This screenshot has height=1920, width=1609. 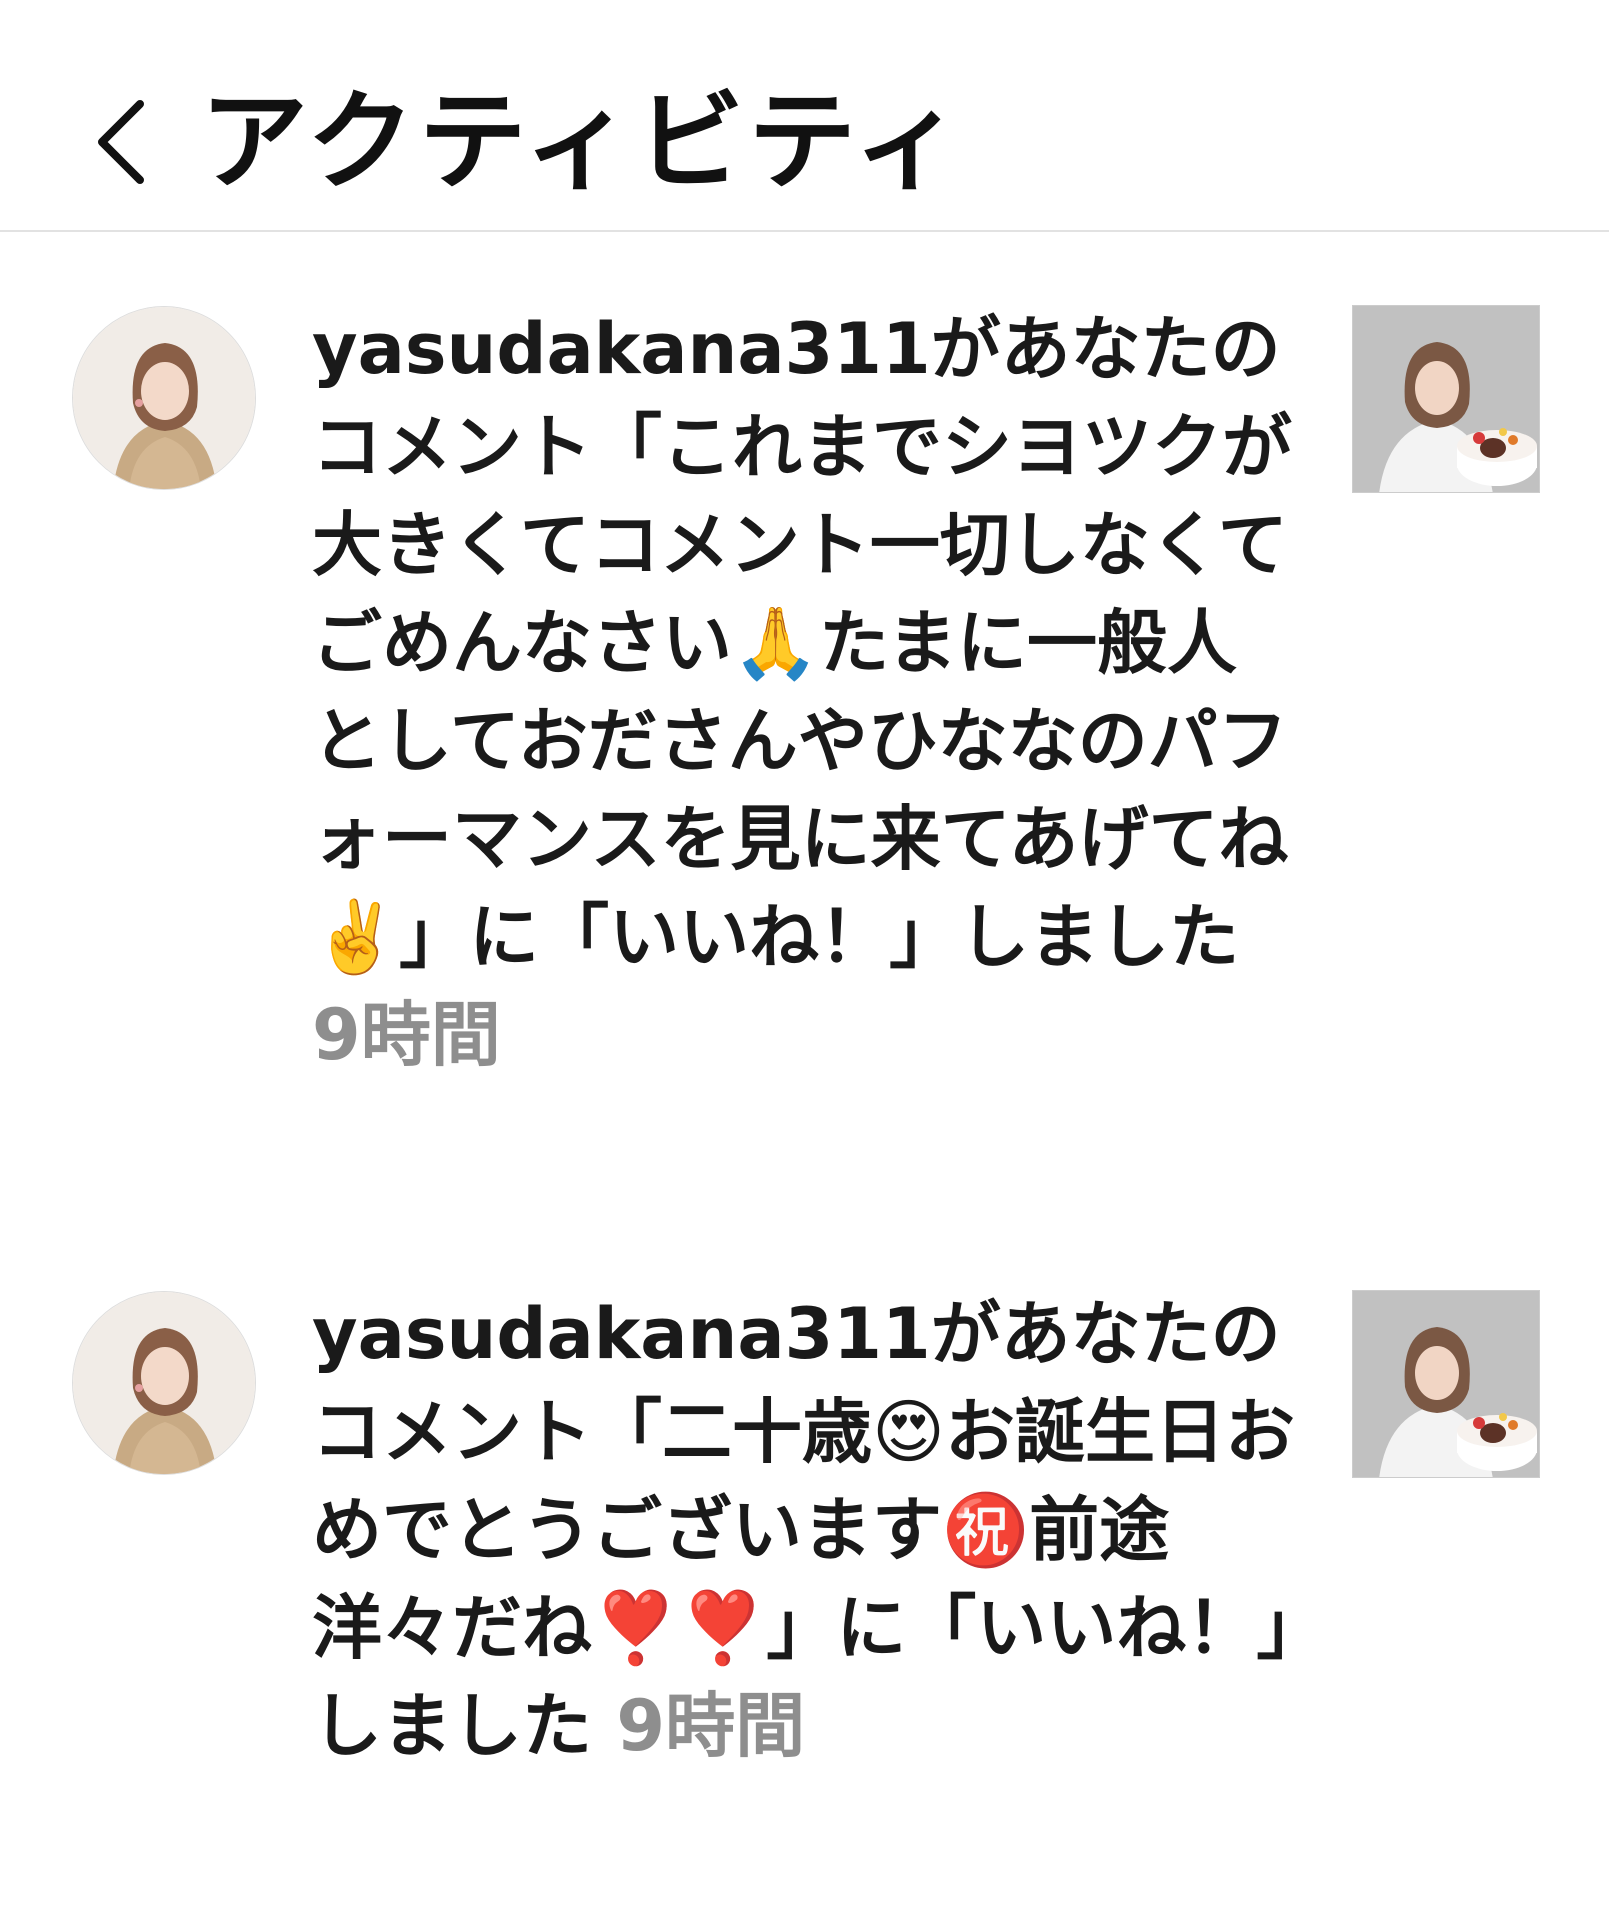 I want to click on header: アクティビティ, so click(x=804, y=116).